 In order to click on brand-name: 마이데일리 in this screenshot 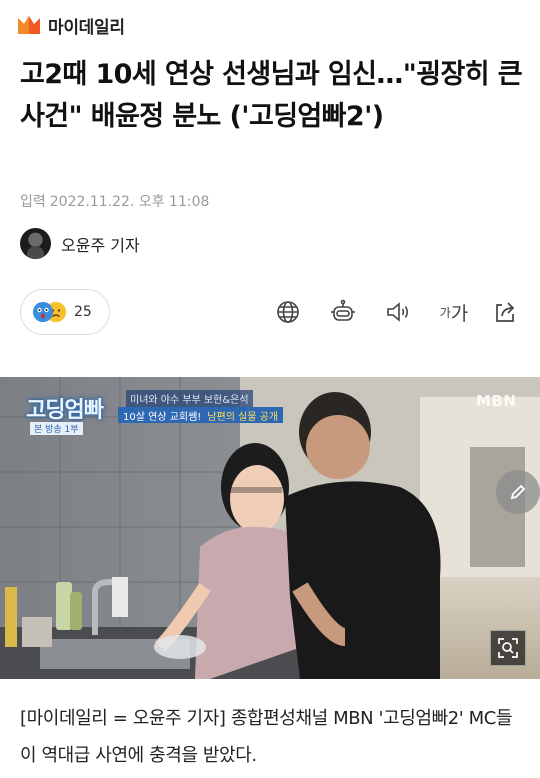, I will do `click(86, 27)`.